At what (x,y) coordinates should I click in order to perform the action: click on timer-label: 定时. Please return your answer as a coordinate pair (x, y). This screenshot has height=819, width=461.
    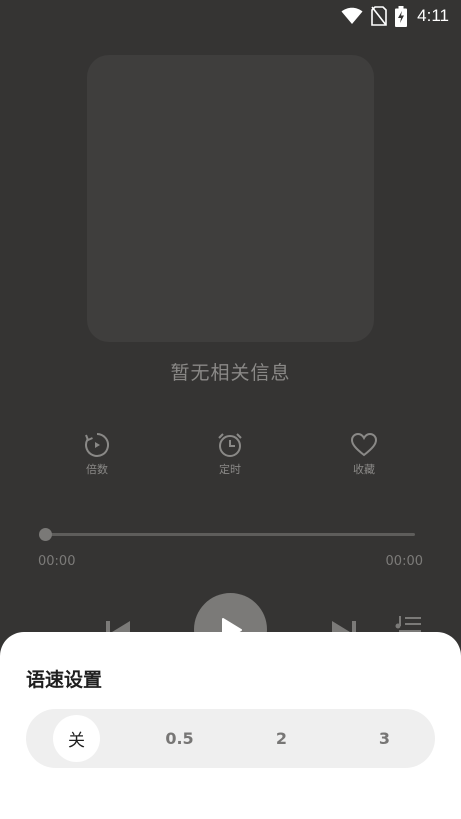
    Looking at the image, I should click on (230, 469).